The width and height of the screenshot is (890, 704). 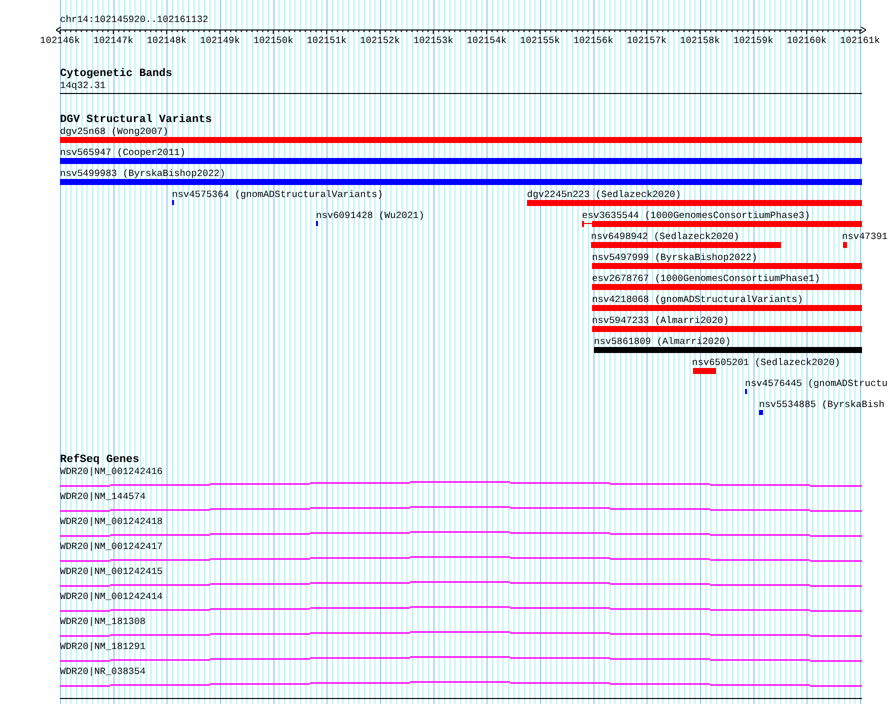 What do you see at coordinates (83, 86) in the screenshot?
I see `band-label: 14q32.31` at bounding box center [83, 86].